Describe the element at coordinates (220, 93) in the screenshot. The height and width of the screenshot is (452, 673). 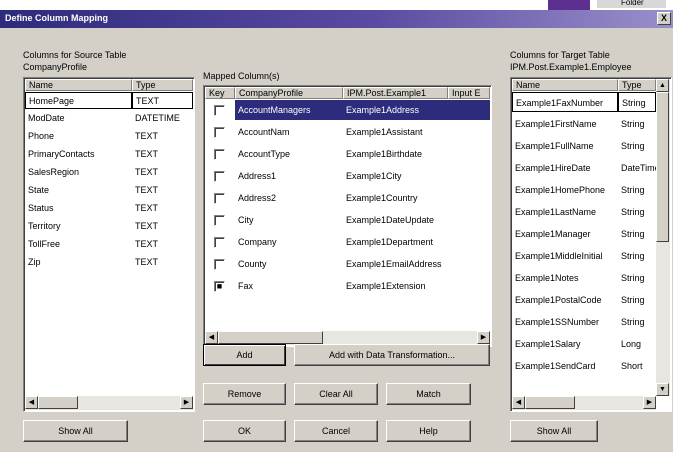
I see `mapped-header-key: Key` at that location.